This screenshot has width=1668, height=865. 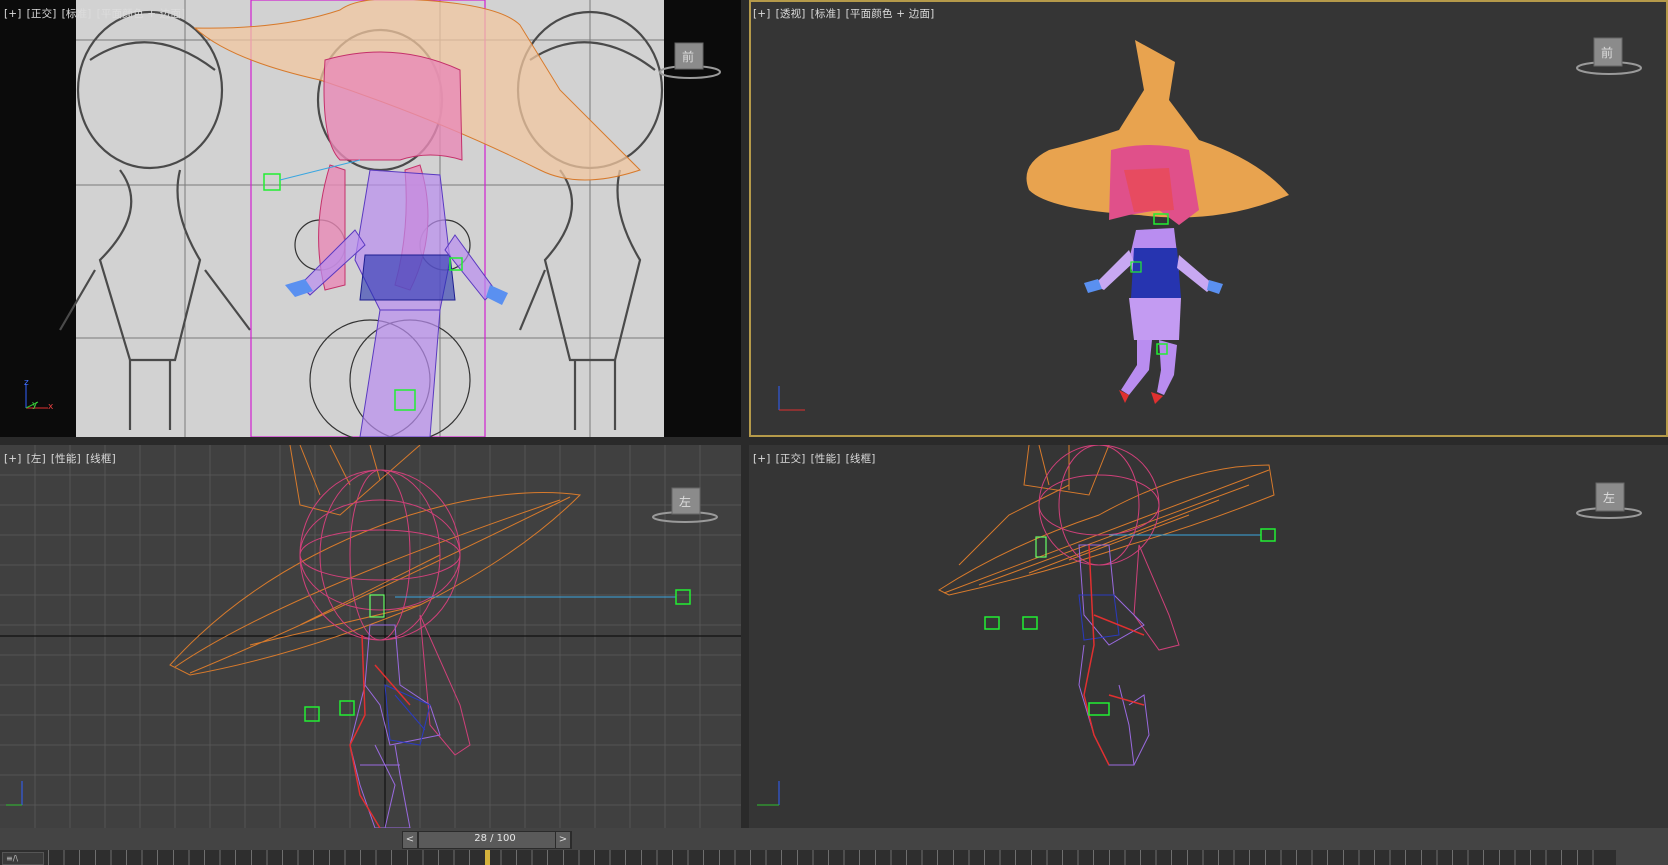 I want to click on axis-x-label: x, so click(x=51, y=407).